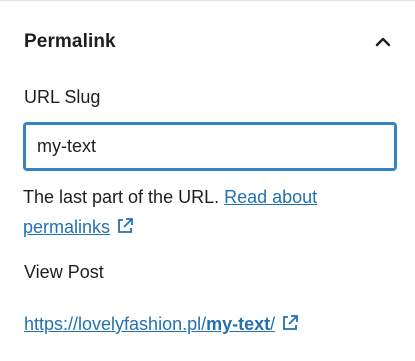 The width and height of the screenshot is (415, 361). I want to click on post-url: https://lovelyfashion.pl/my-text/, so click(161, 324).